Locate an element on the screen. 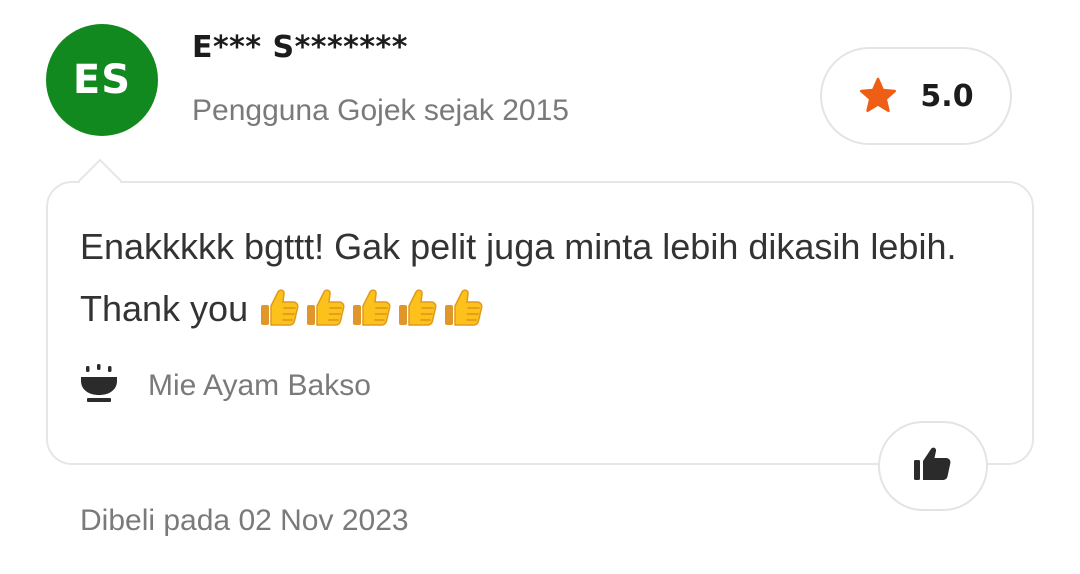 Image resolution: width=1080 pixels, height=574 pixels. bowl-icon is located at coordinates (99, 386).